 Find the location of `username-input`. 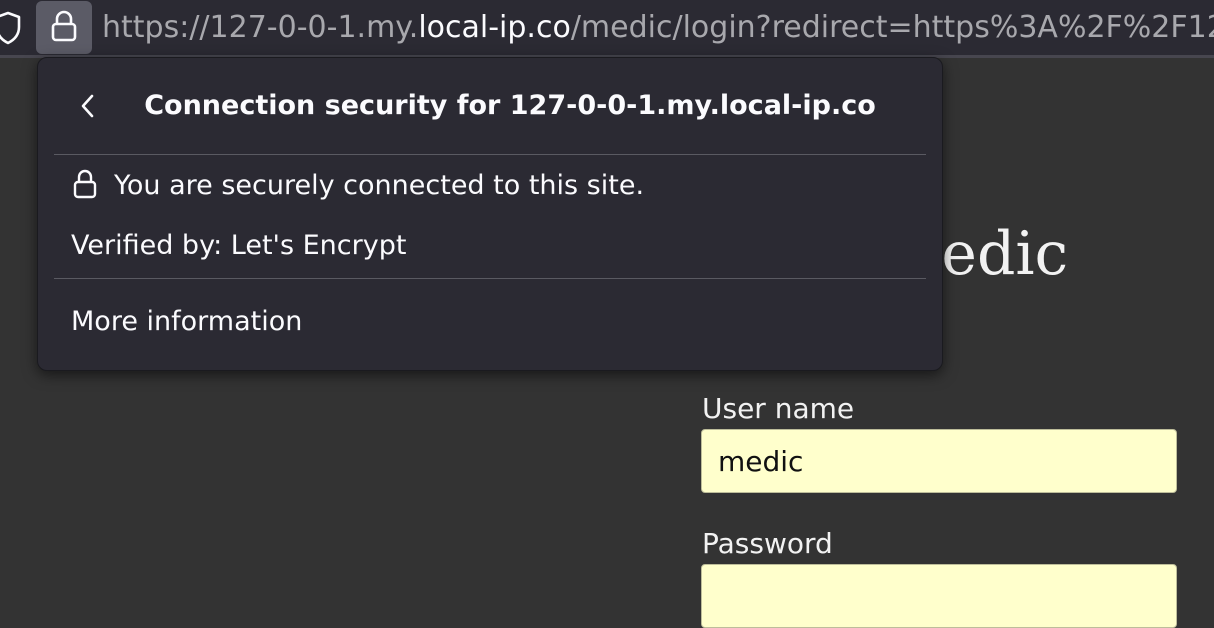

username-input is located at coordinates (939, 461).